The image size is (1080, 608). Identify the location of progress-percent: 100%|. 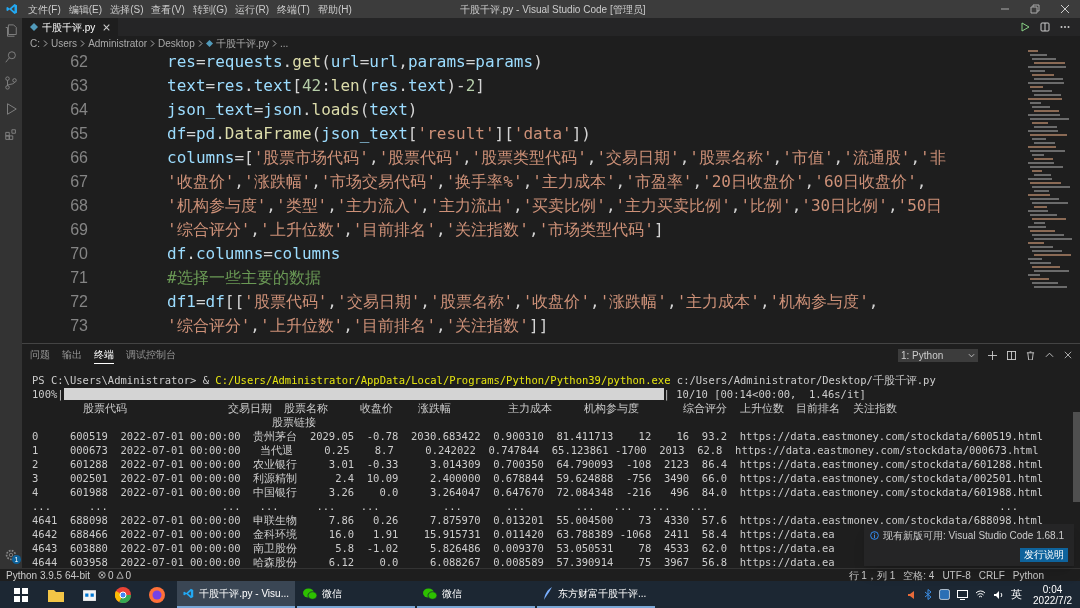
(48, 394).